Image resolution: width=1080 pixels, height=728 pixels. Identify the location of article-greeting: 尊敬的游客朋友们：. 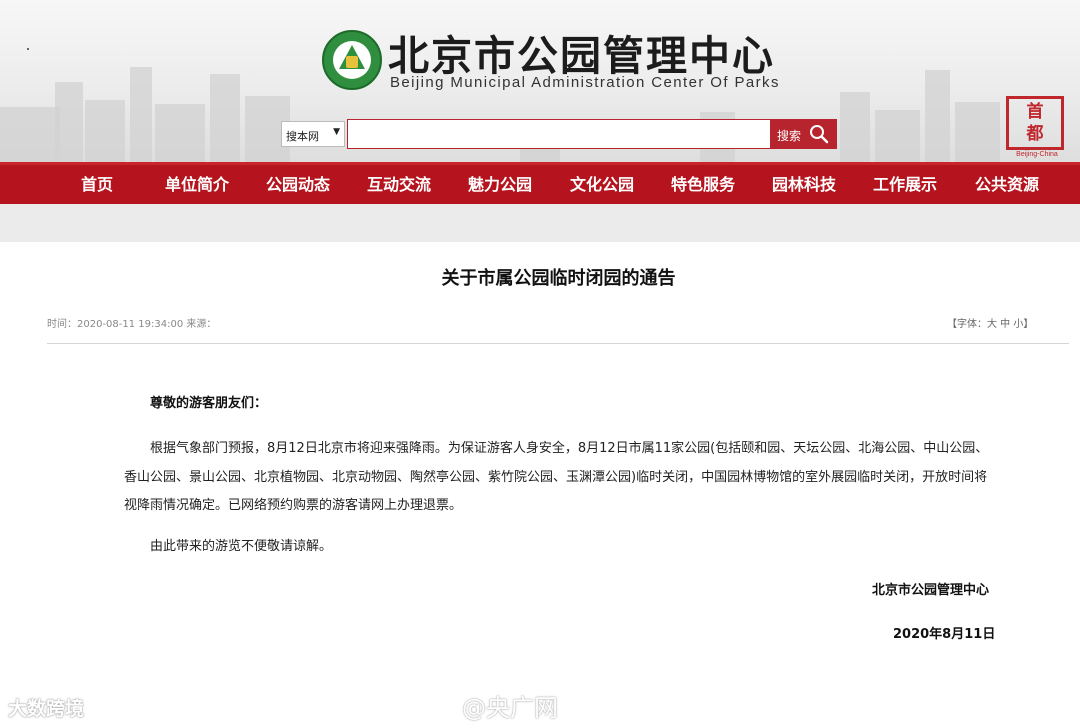
(209, 403).